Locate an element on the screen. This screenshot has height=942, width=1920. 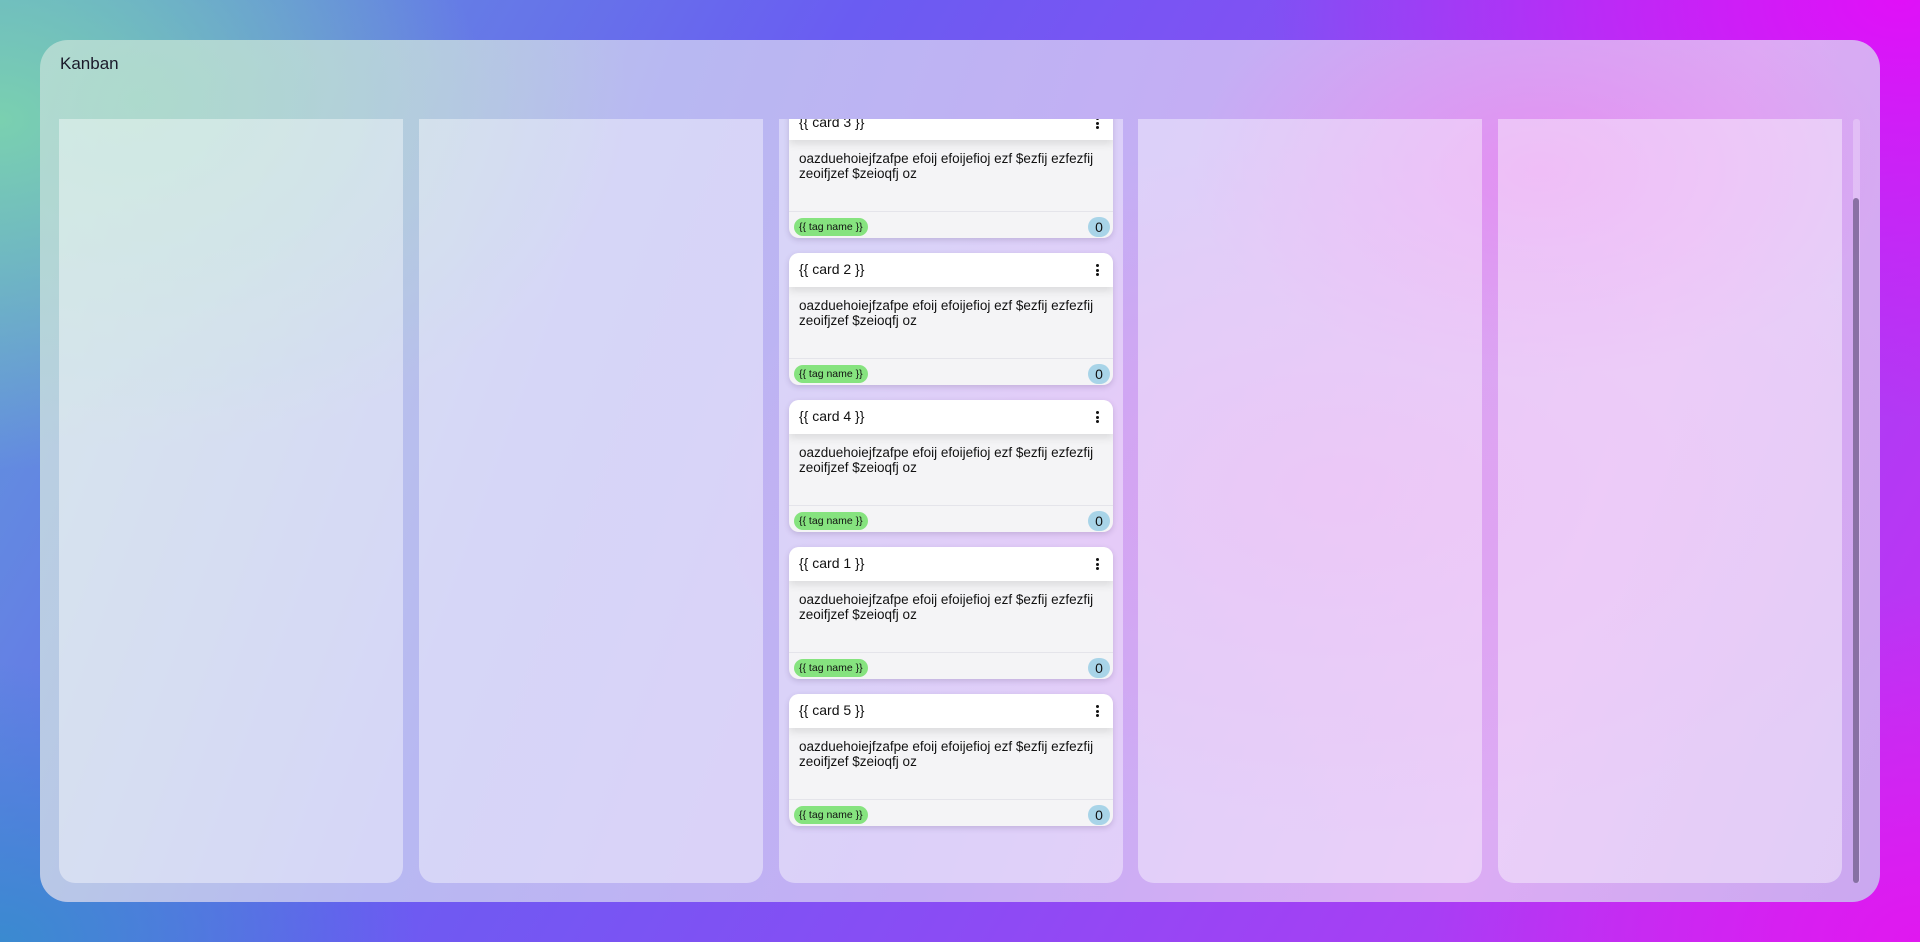
card-title: {{ card 4 }} is located at coordinates (832, 416).